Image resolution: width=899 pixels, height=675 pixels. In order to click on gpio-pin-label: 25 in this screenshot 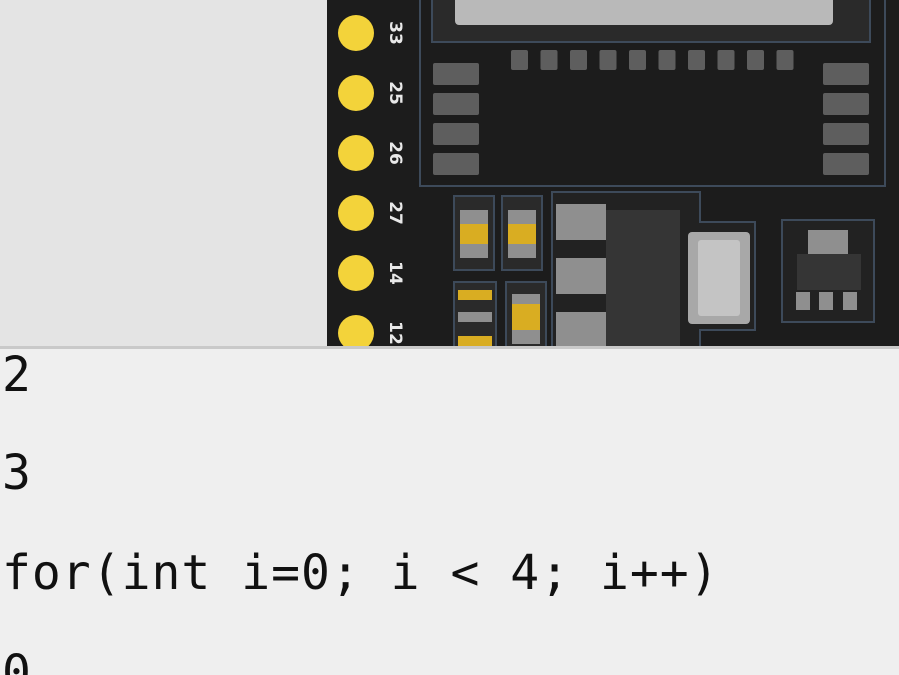, I will do `click(395, 93)`.